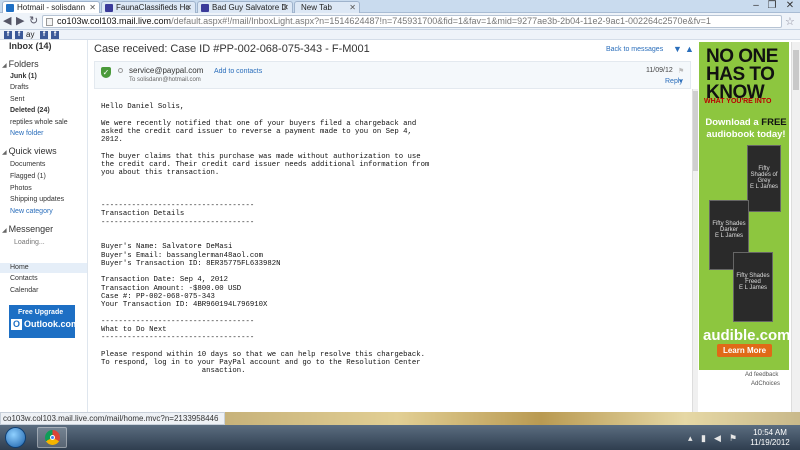  What do you see at coordinates (166, 70) in the screenshot?
I see `sender-address: service@paypal.com` at bounding box center [166, 70].